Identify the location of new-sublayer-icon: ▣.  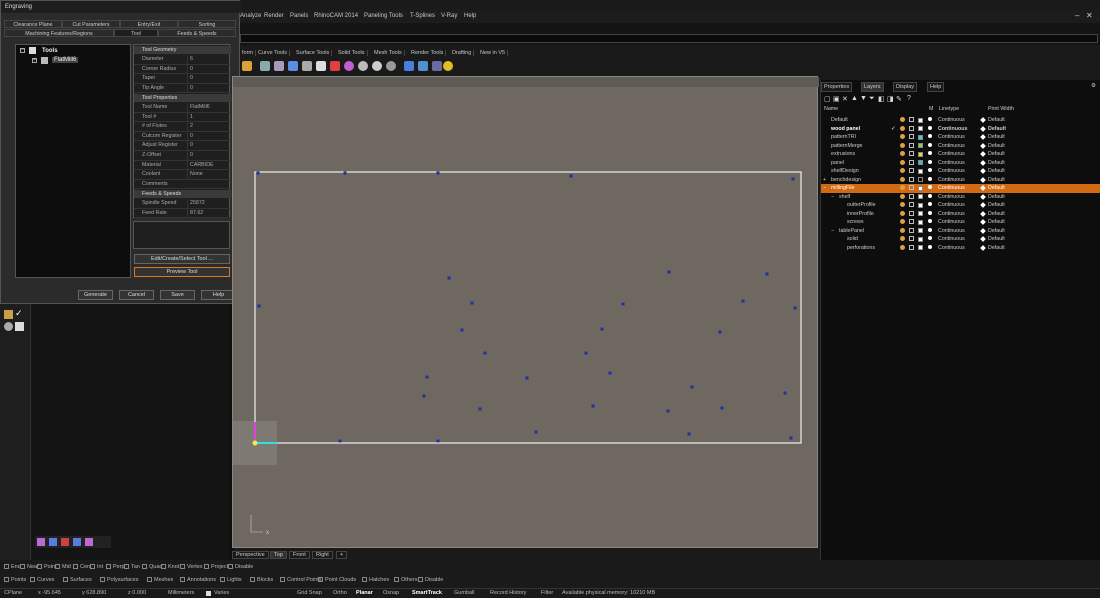
(836, 99).